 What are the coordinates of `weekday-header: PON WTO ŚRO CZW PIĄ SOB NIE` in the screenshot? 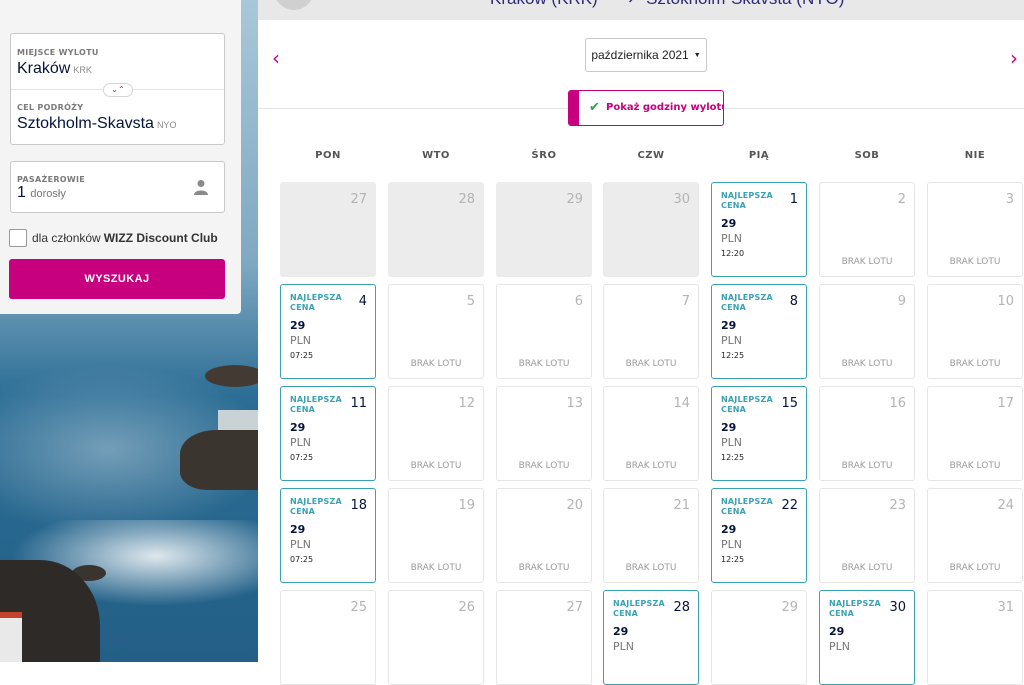 It's located at (641, 160).